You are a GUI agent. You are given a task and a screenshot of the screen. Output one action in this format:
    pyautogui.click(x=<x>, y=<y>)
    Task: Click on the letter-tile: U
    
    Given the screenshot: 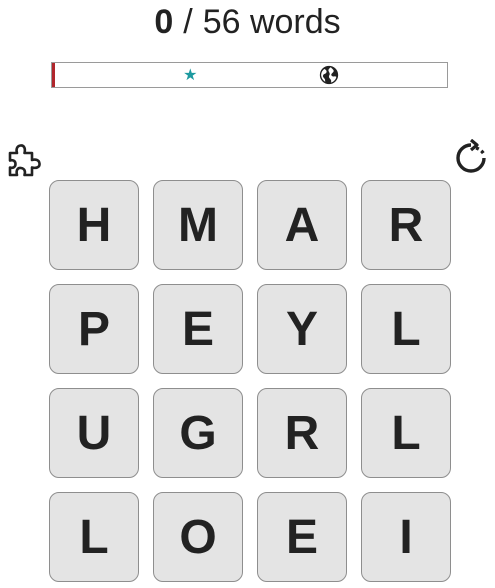 What is the action you would take?
    pyautogui.click(x=94, y=433)
    